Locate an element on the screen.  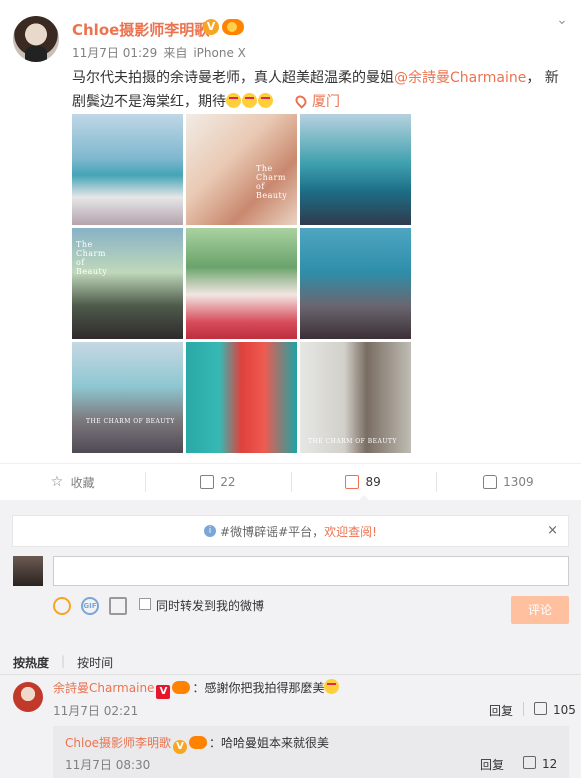
like-button: 1309 is located at coordinates (508, 482).